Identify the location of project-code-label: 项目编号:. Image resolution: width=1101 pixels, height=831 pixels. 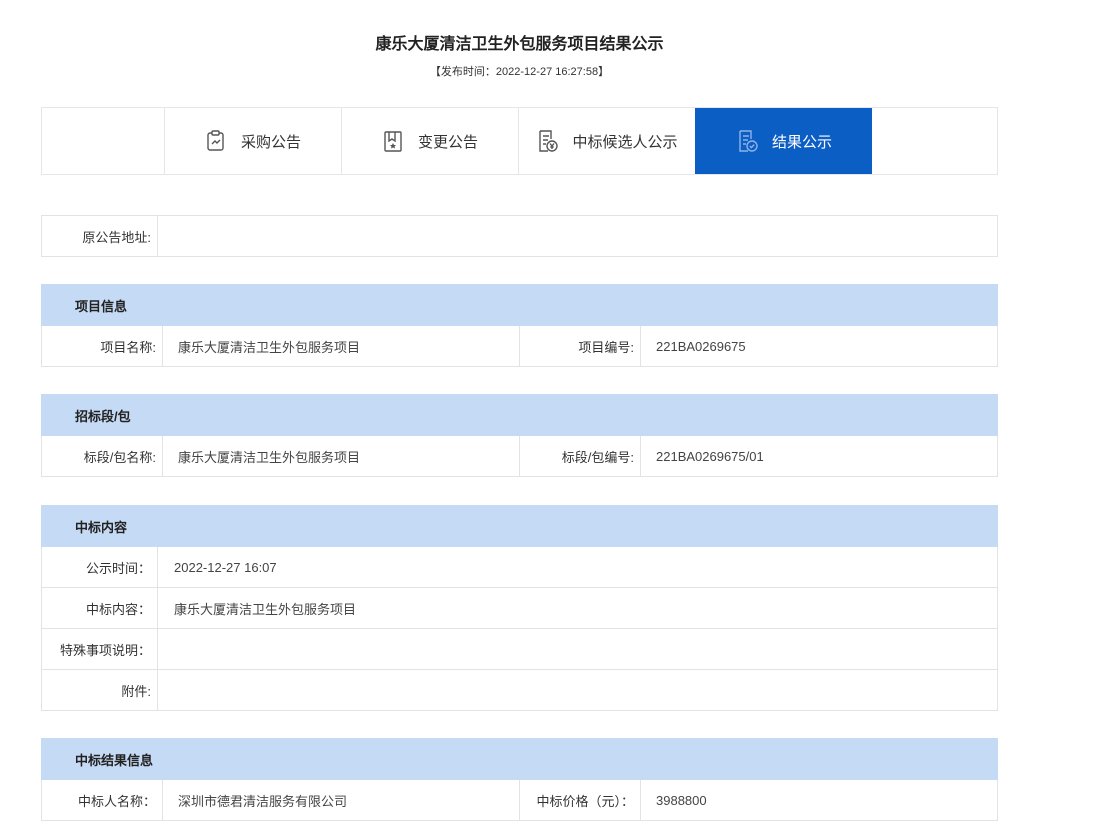
(580, 346).